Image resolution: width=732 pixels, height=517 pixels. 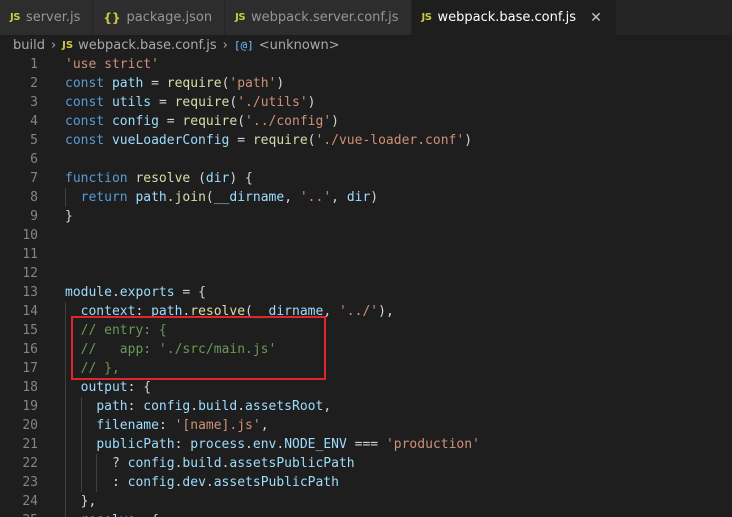 I want to click on code-text: path: config.build.assetsRoot,, so click(x=214, y=406).